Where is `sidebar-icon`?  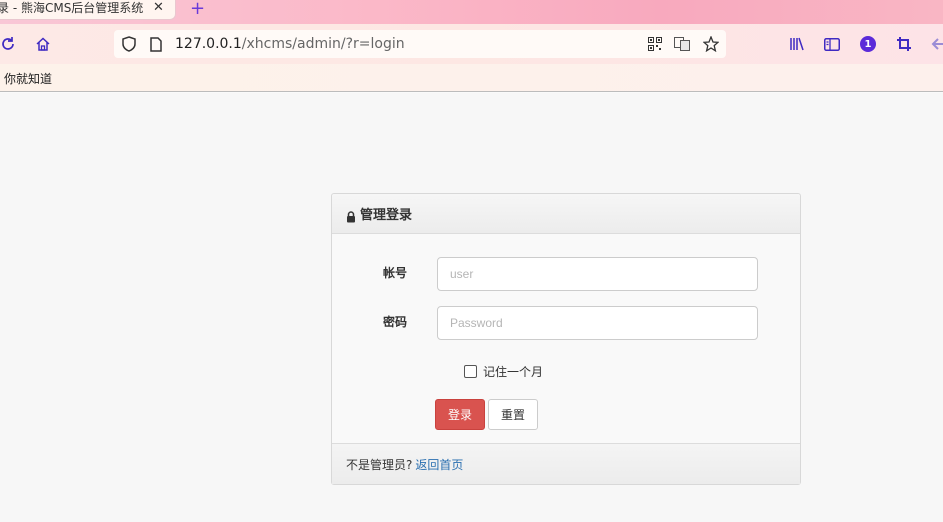
sidebar-icon is located at coordinates (832, 44).